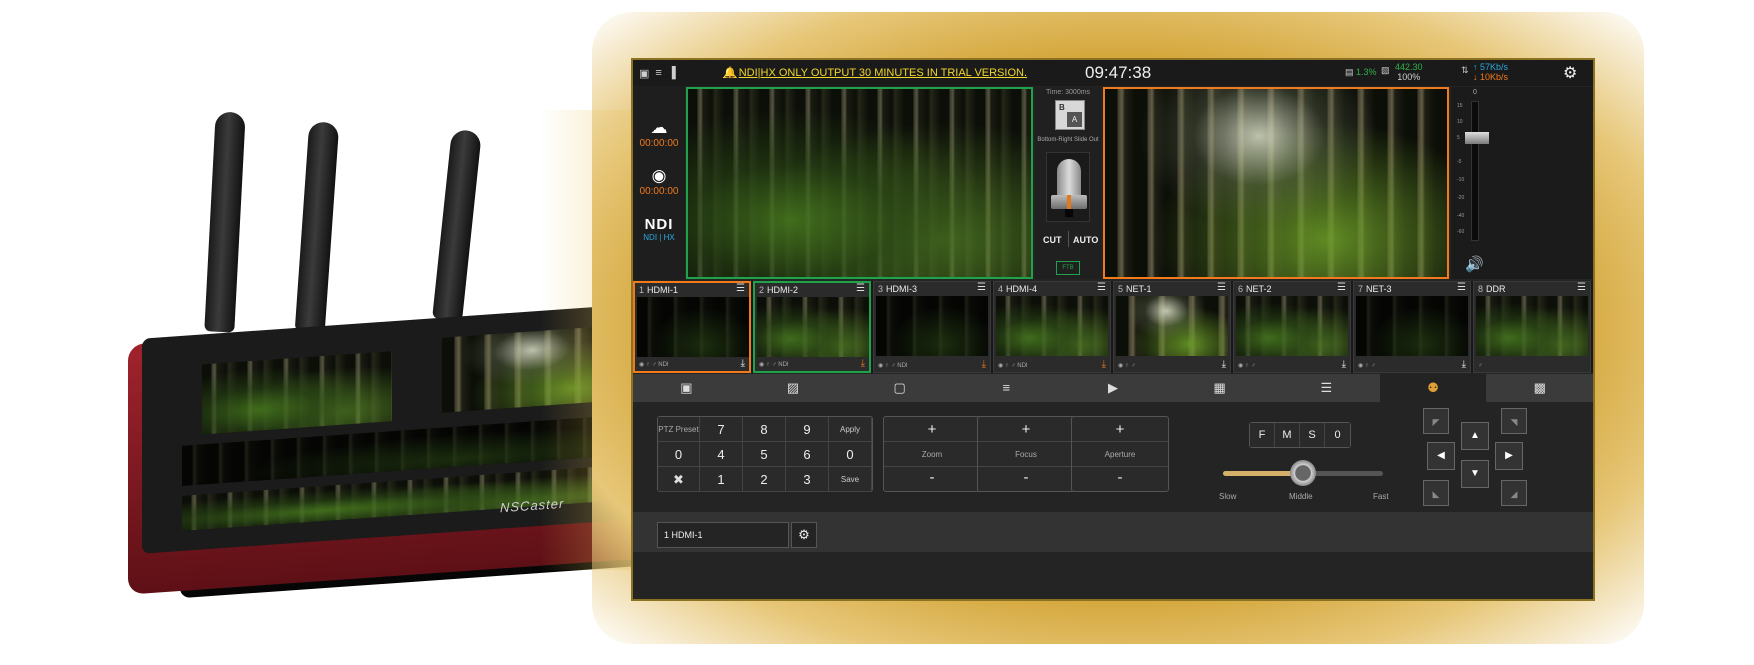 The width and height of the screenshot is (1754, 665). Describe the element at coordinates (932, 479) in the screenshot. I see `zoom-out-button: -` at that location.